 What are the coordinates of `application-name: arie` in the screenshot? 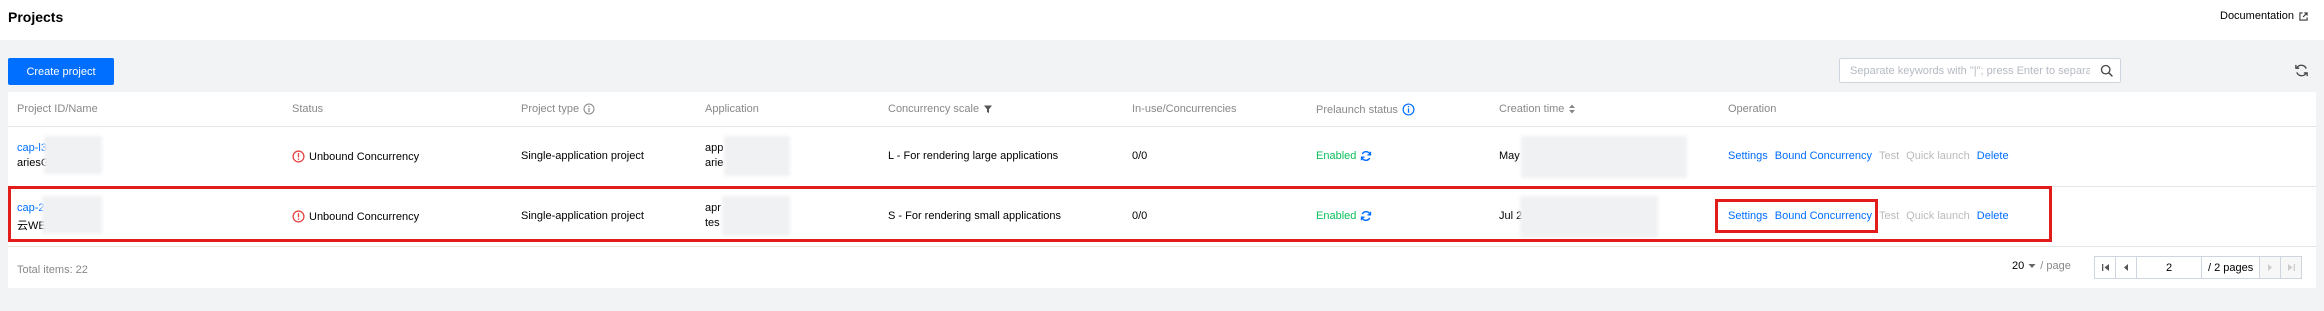 It's located at (714, 163).